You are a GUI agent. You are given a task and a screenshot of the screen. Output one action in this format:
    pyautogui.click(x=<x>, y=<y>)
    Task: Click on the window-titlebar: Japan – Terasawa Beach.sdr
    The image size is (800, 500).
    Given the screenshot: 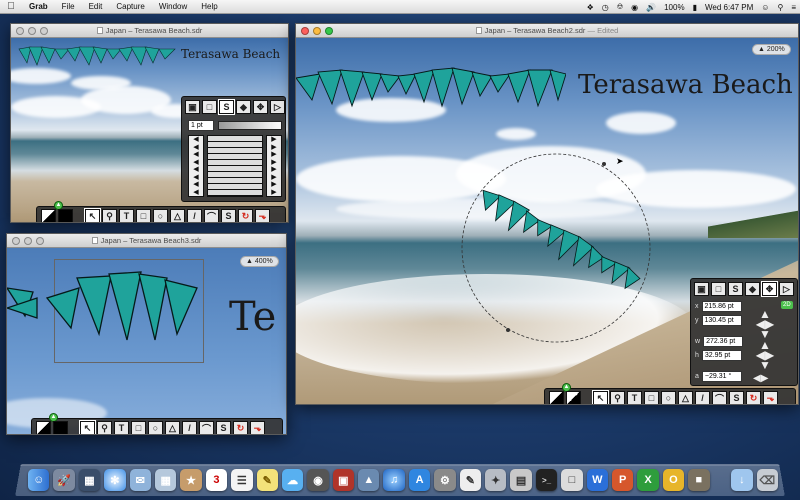 What is the action you would take?
    pyautogui.click(x=149, y=31)
    